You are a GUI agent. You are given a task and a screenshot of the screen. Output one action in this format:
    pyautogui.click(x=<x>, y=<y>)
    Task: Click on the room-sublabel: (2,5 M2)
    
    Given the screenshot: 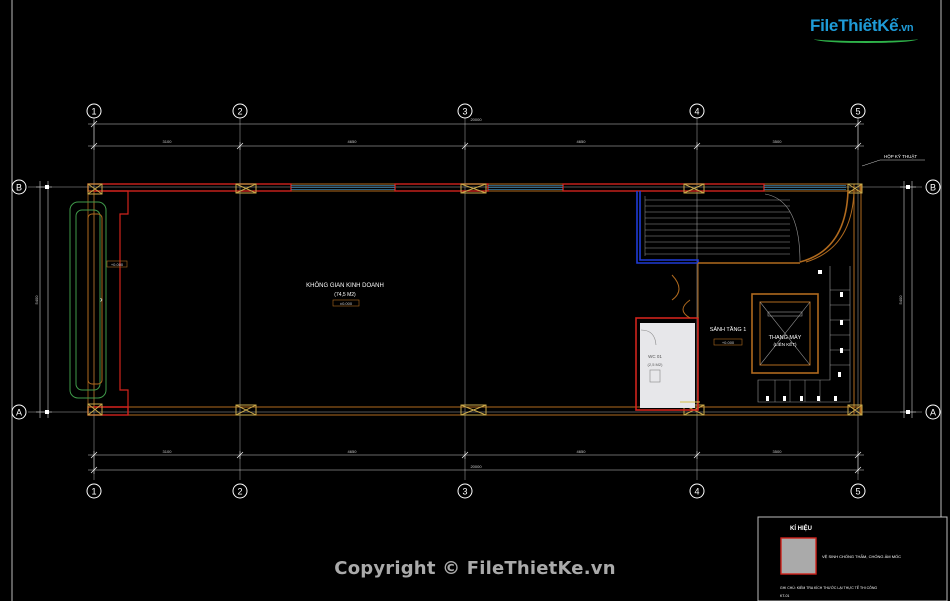 What is the action you would take?
    pyautogui.click(x=656, y=364)
    